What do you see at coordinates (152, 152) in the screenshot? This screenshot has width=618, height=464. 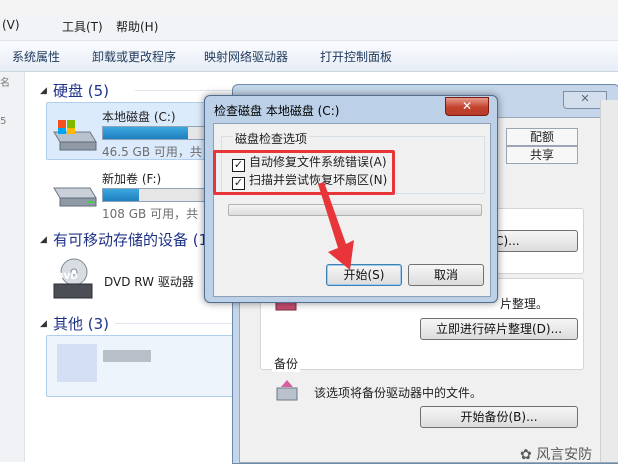 I see `drive-c-free: 46.5 GB 可用，共` at bounding box center [152, 152].